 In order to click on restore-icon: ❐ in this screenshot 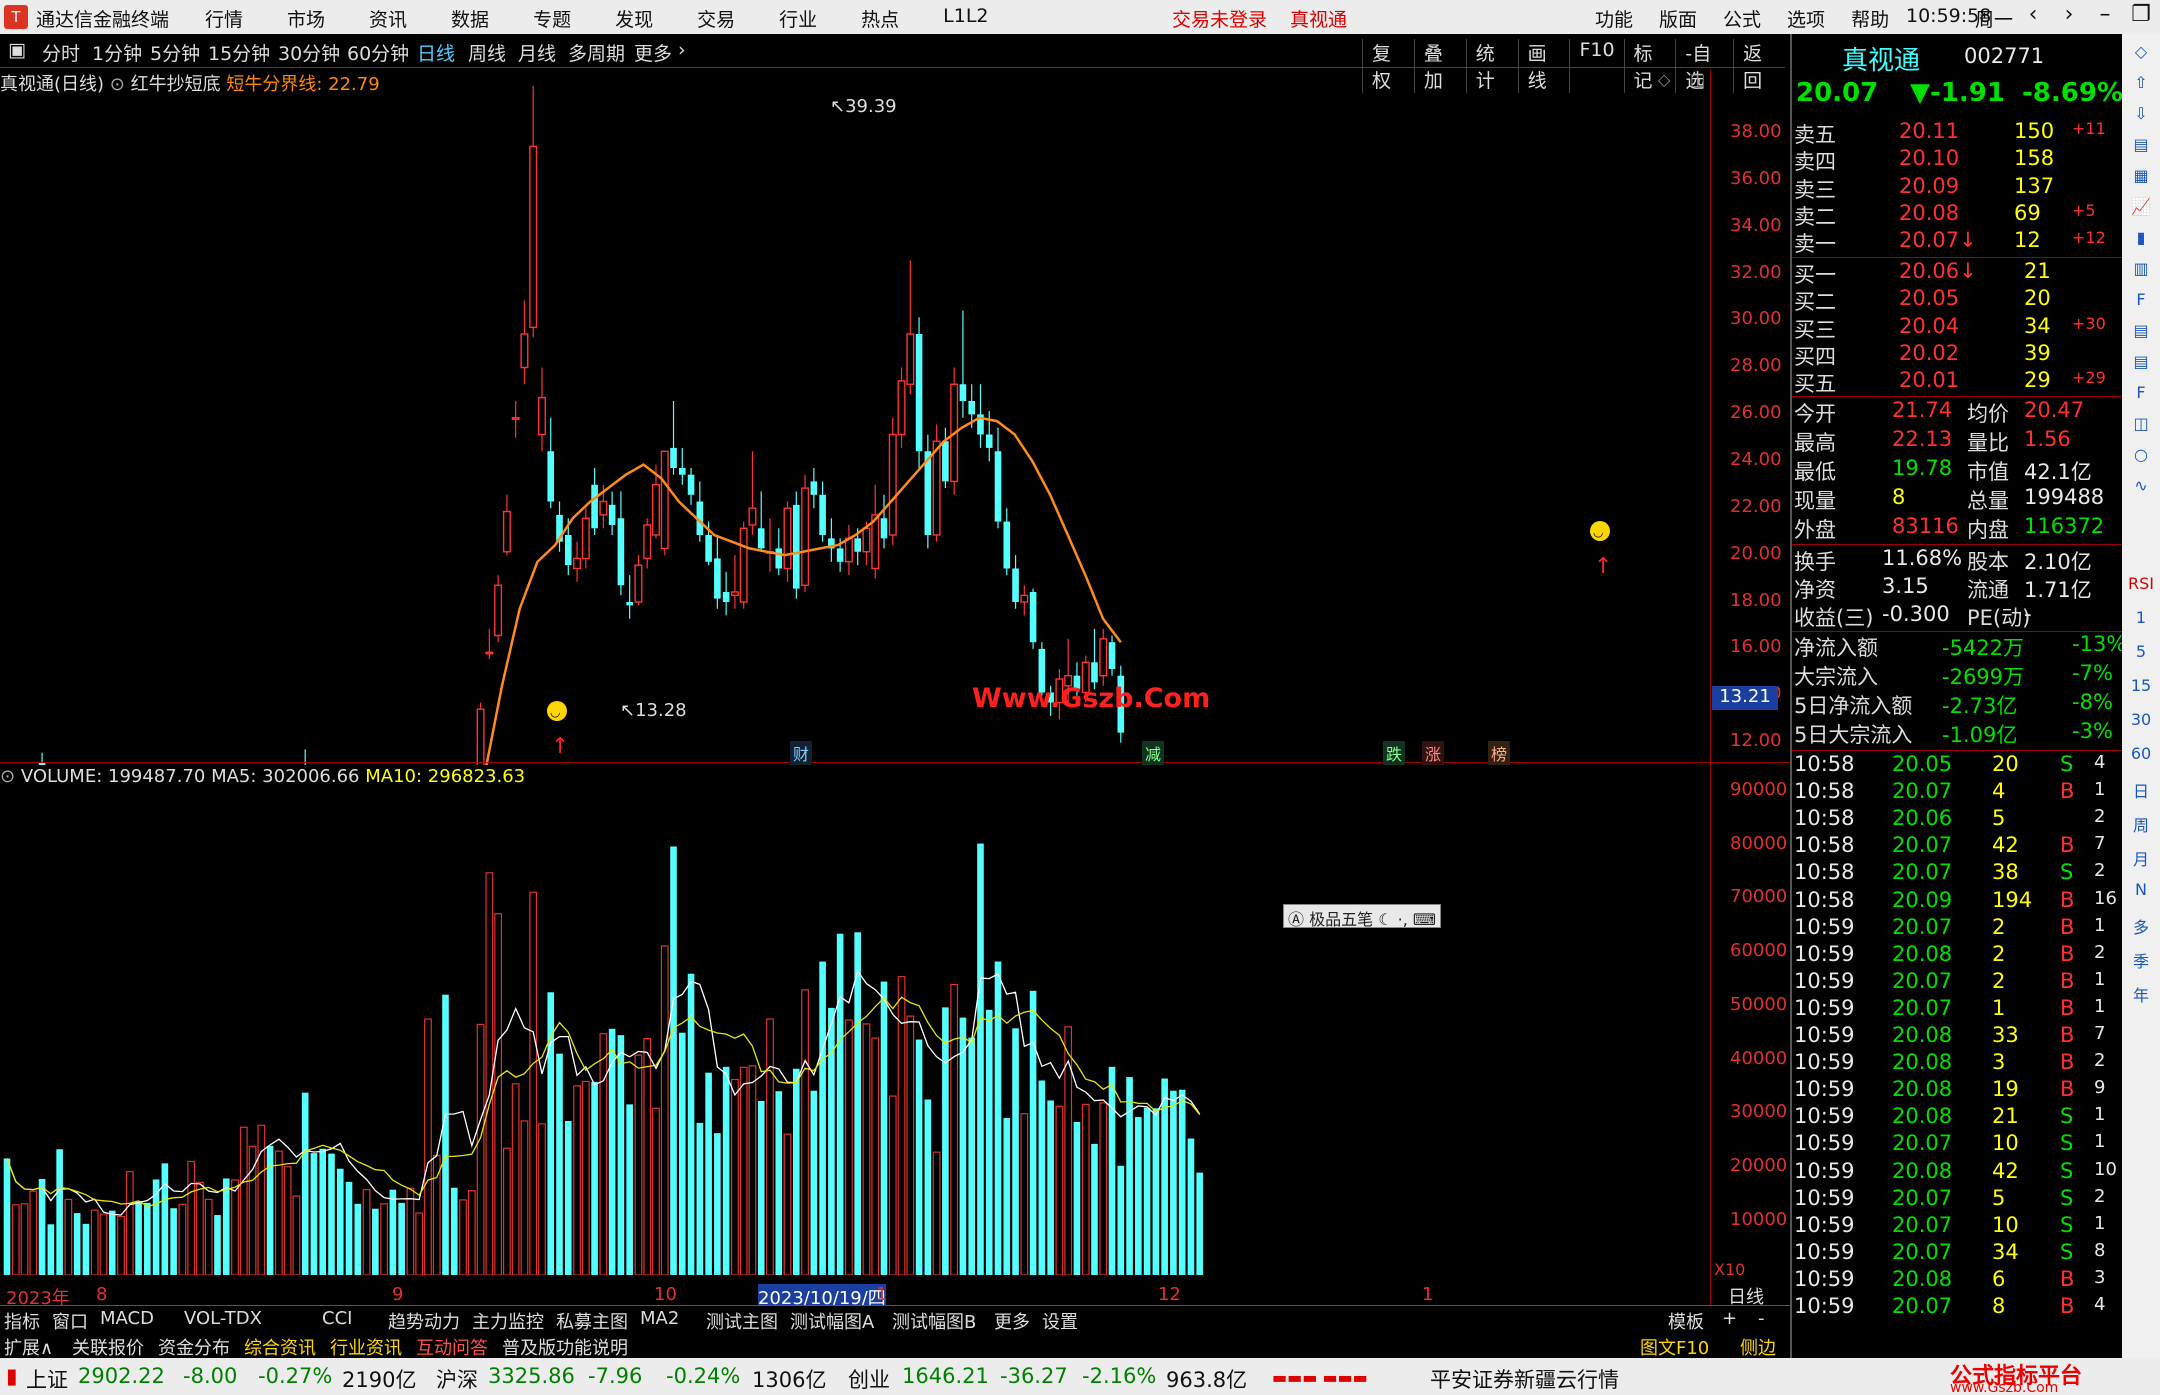, I will do `click(2141, 14)`.